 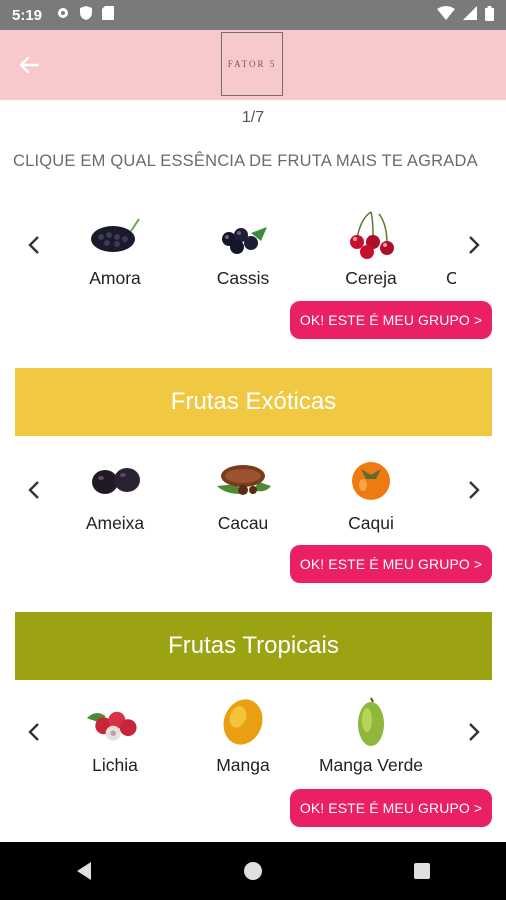 I want to click on fruit-item-caqui: Caqui, so click(x=371, y=494).